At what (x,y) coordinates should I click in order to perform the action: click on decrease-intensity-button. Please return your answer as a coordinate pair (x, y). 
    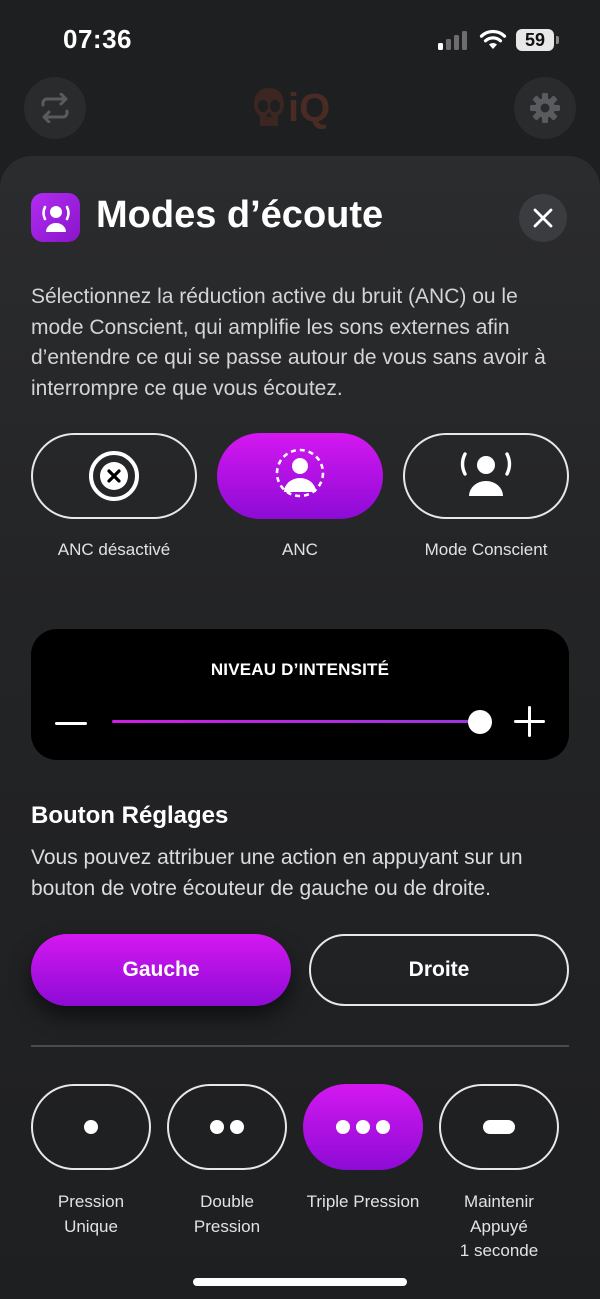
    Looking at the image, I should click on (72, 724).